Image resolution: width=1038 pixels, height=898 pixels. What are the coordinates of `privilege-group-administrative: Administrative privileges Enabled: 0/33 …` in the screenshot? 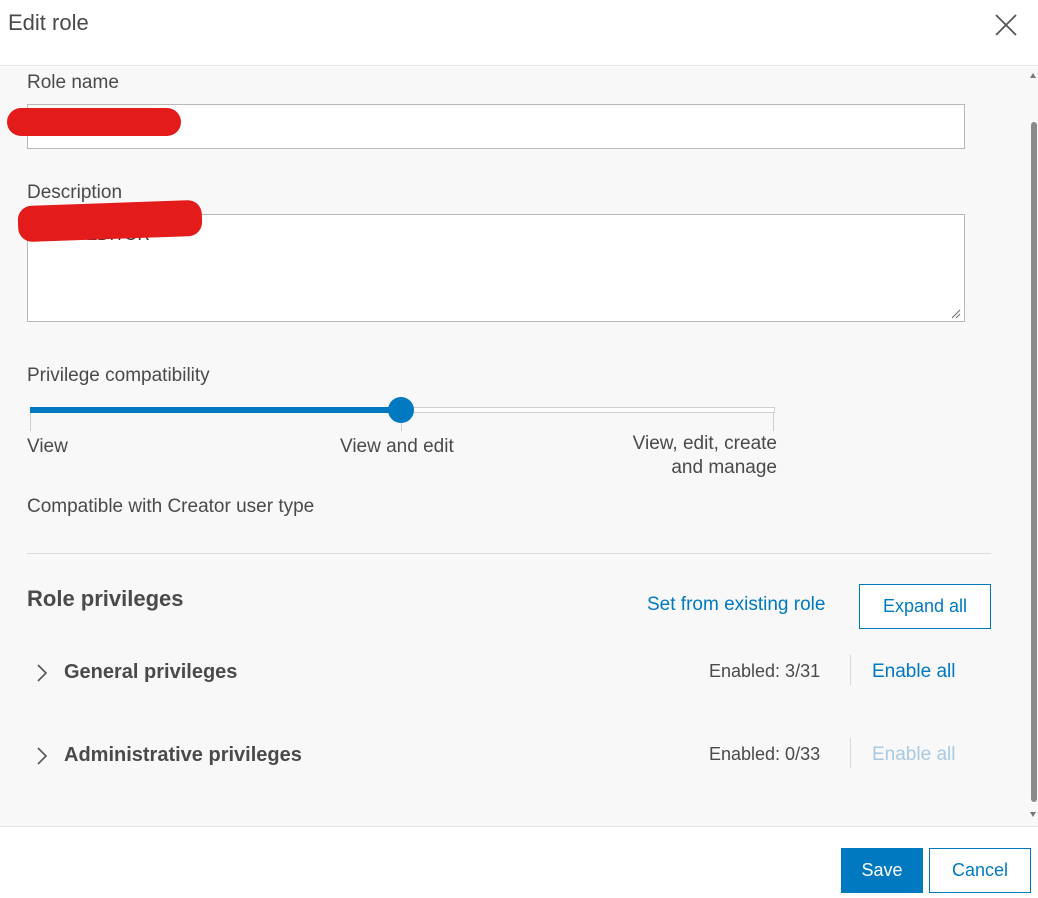 It's located at (500, 758).